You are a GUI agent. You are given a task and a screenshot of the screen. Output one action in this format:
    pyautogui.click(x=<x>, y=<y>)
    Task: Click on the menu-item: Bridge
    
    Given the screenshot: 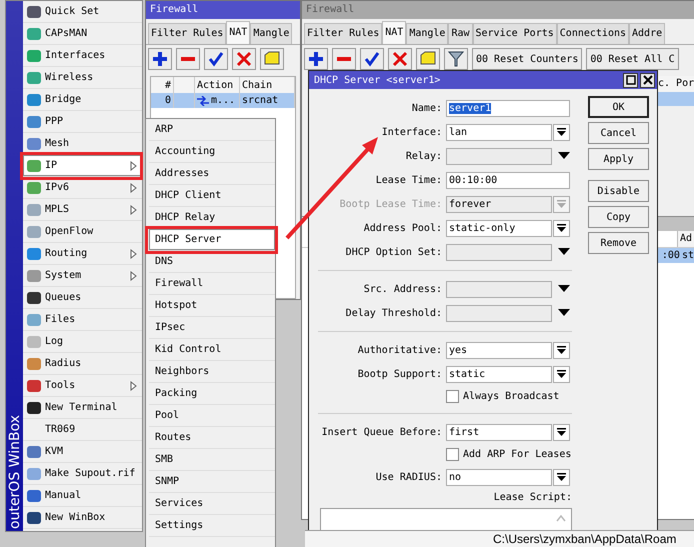 What is the action you would take?
    pyautogui.click(x=82, y=100)
    